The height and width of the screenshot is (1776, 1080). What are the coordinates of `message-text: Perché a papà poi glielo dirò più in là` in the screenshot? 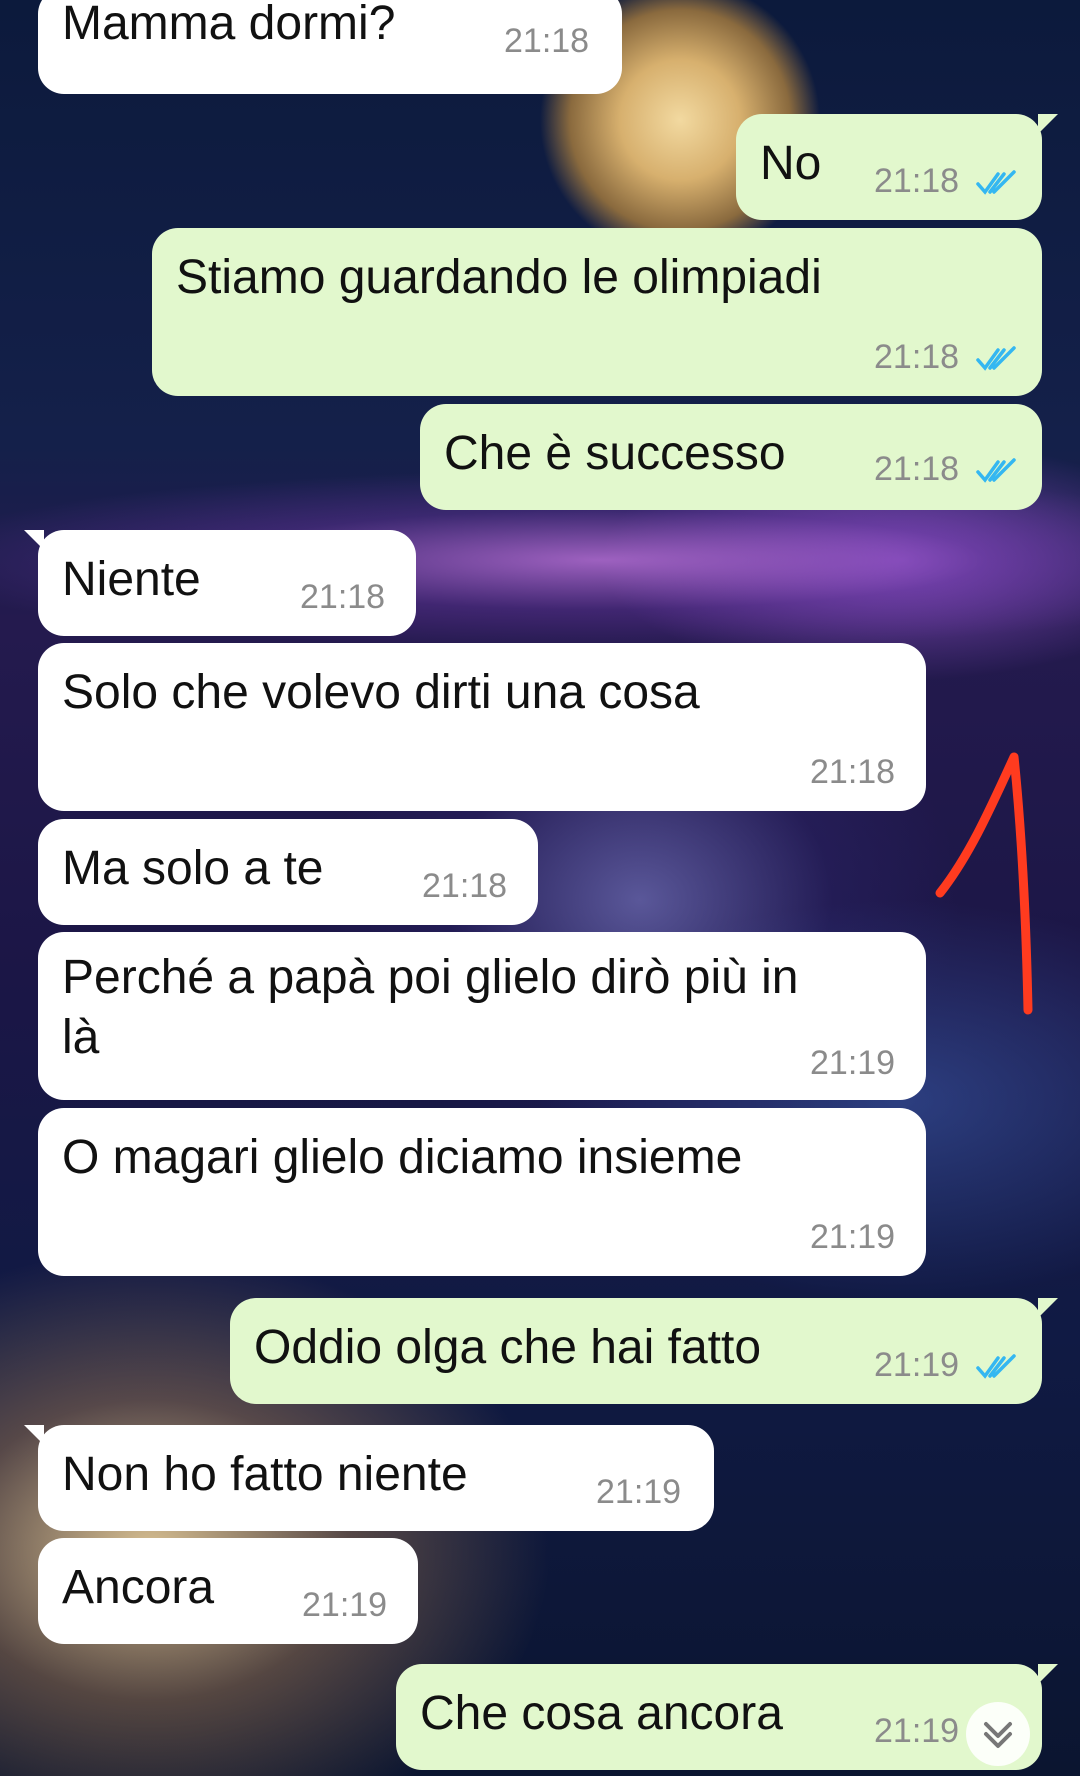 It's located at (430, 1007).